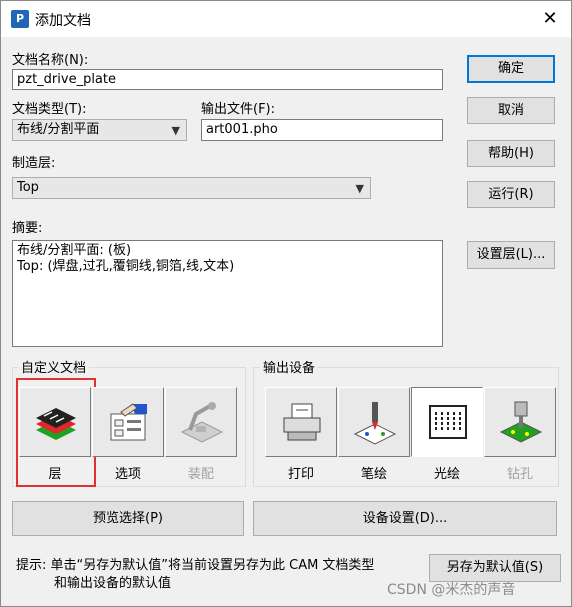 This screenshot has width=572, height=607. Describe the element at coordinates (289, 366) in the screenshot. I see `output-device-title: 输出设备` at that location.